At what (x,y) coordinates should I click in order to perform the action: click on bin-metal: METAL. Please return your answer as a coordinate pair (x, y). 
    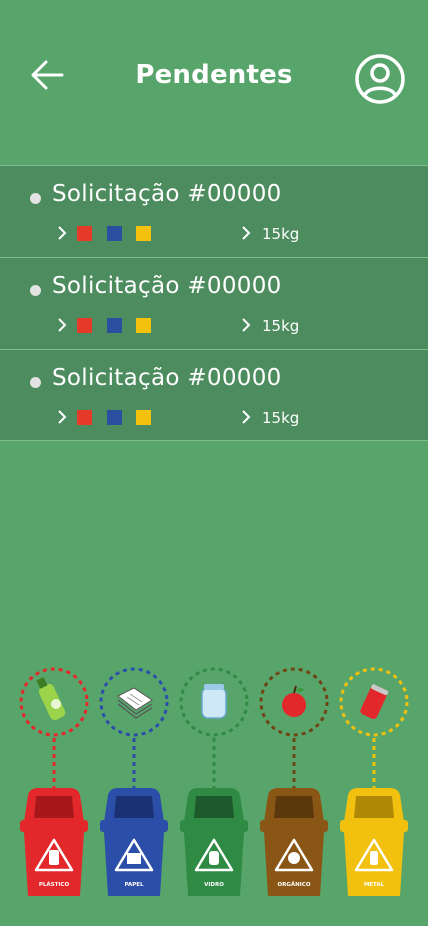
    Looking at the image, I should click on (374, 780).